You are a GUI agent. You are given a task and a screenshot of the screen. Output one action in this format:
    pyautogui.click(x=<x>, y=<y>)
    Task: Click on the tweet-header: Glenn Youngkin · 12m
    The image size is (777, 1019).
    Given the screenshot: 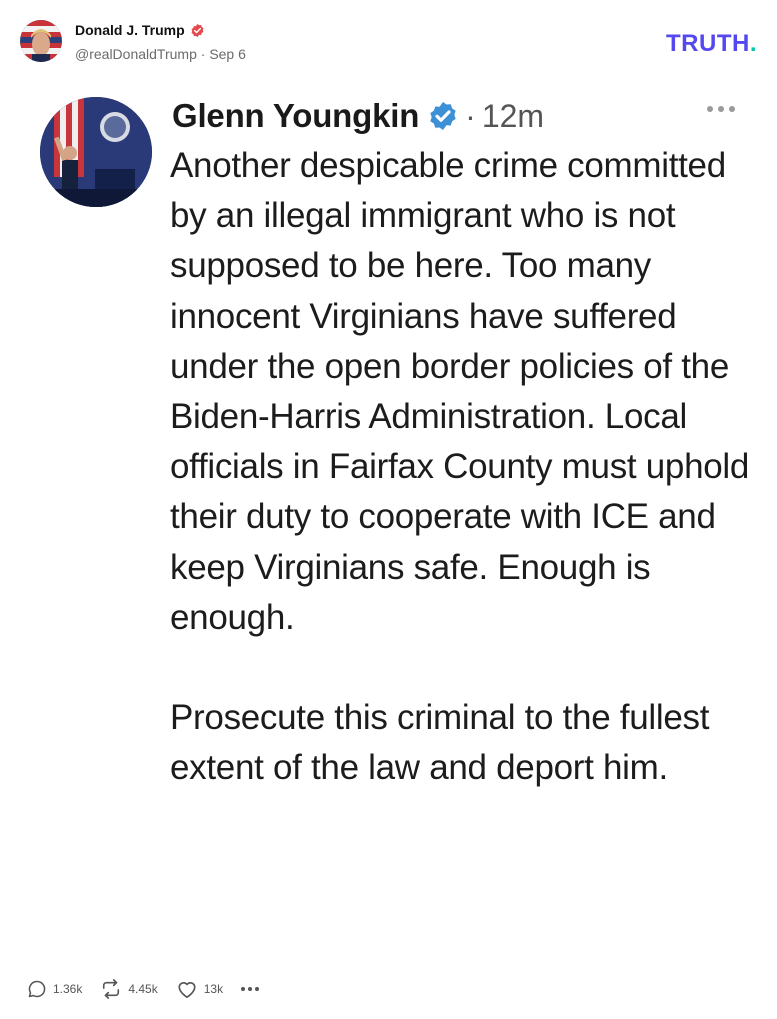 What is the action you would take?
    pyautogui.click(x=358, y=116)
    